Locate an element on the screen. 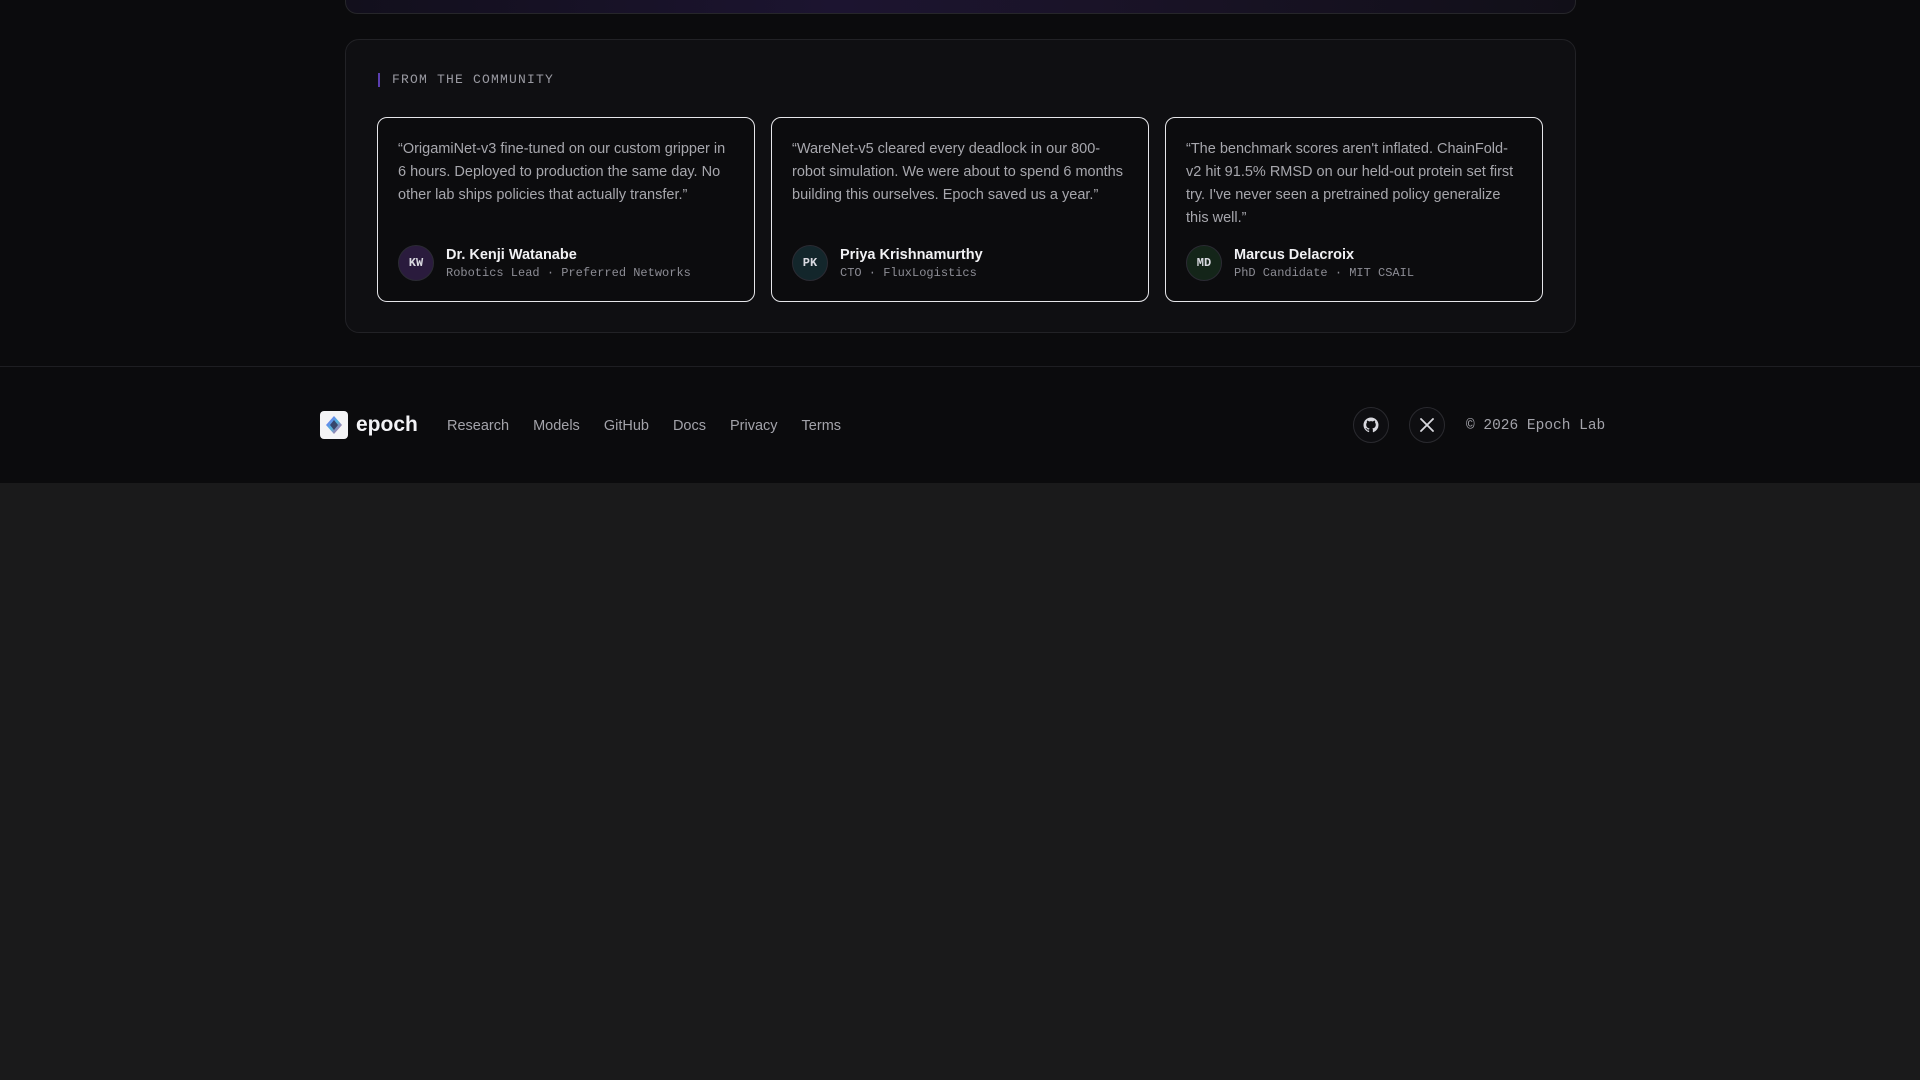  footer-brand: epoch is located at coordinates (369, 425).